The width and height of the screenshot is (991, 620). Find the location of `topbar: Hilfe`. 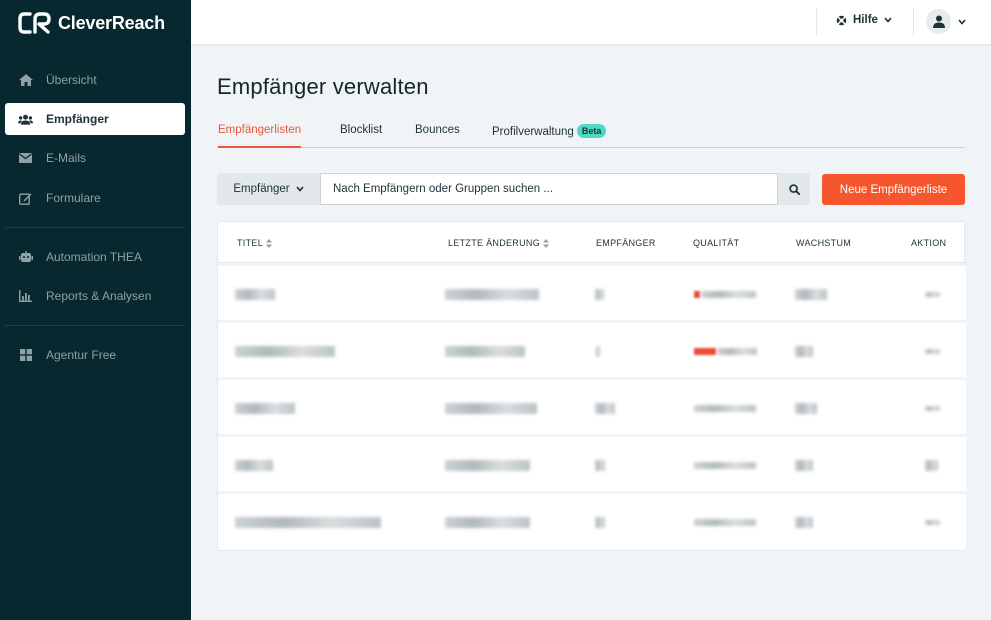

topbar: Hilfe is located at coordinates (591, 22).